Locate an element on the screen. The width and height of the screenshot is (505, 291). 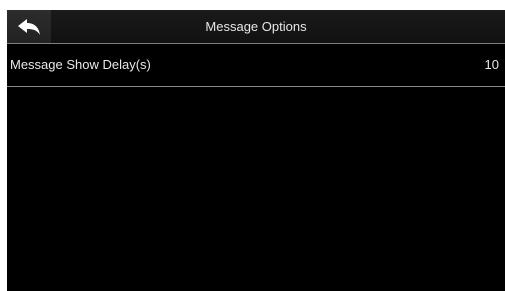
title-bar: Message Options is located at coordinates (256, 27).